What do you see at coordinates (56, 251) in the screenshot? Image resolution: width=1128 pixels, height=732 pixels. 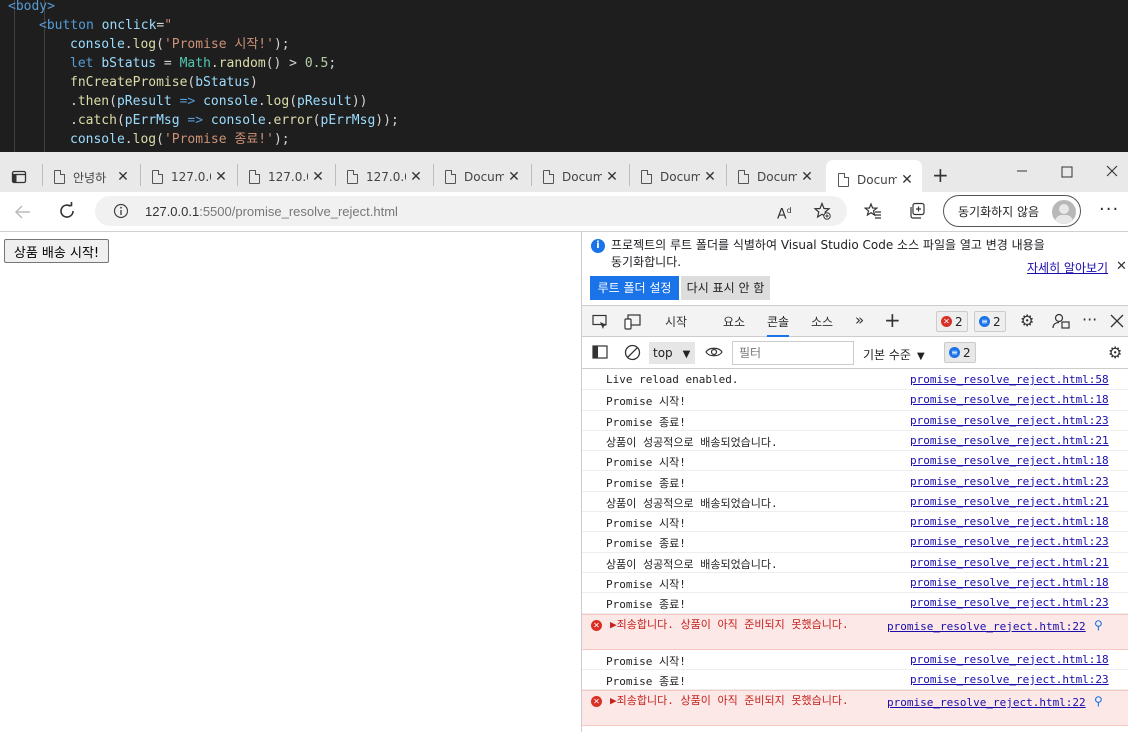 I see `start-shipping-button: 상품 배송 시작!` at bounding box center [56, 251].